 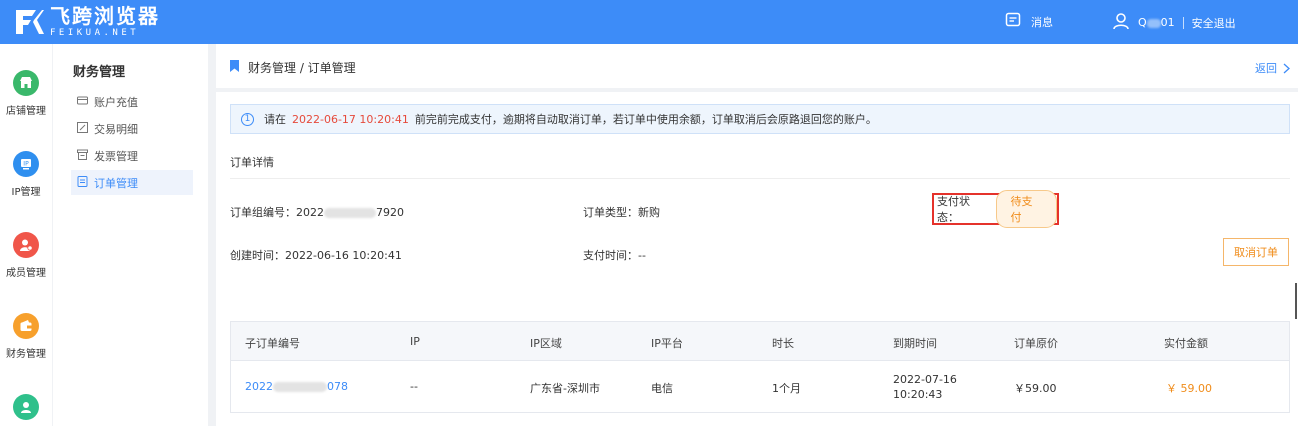 I want to click on submenu-item-recharge: 账户充值, so click(x=132, y=101).